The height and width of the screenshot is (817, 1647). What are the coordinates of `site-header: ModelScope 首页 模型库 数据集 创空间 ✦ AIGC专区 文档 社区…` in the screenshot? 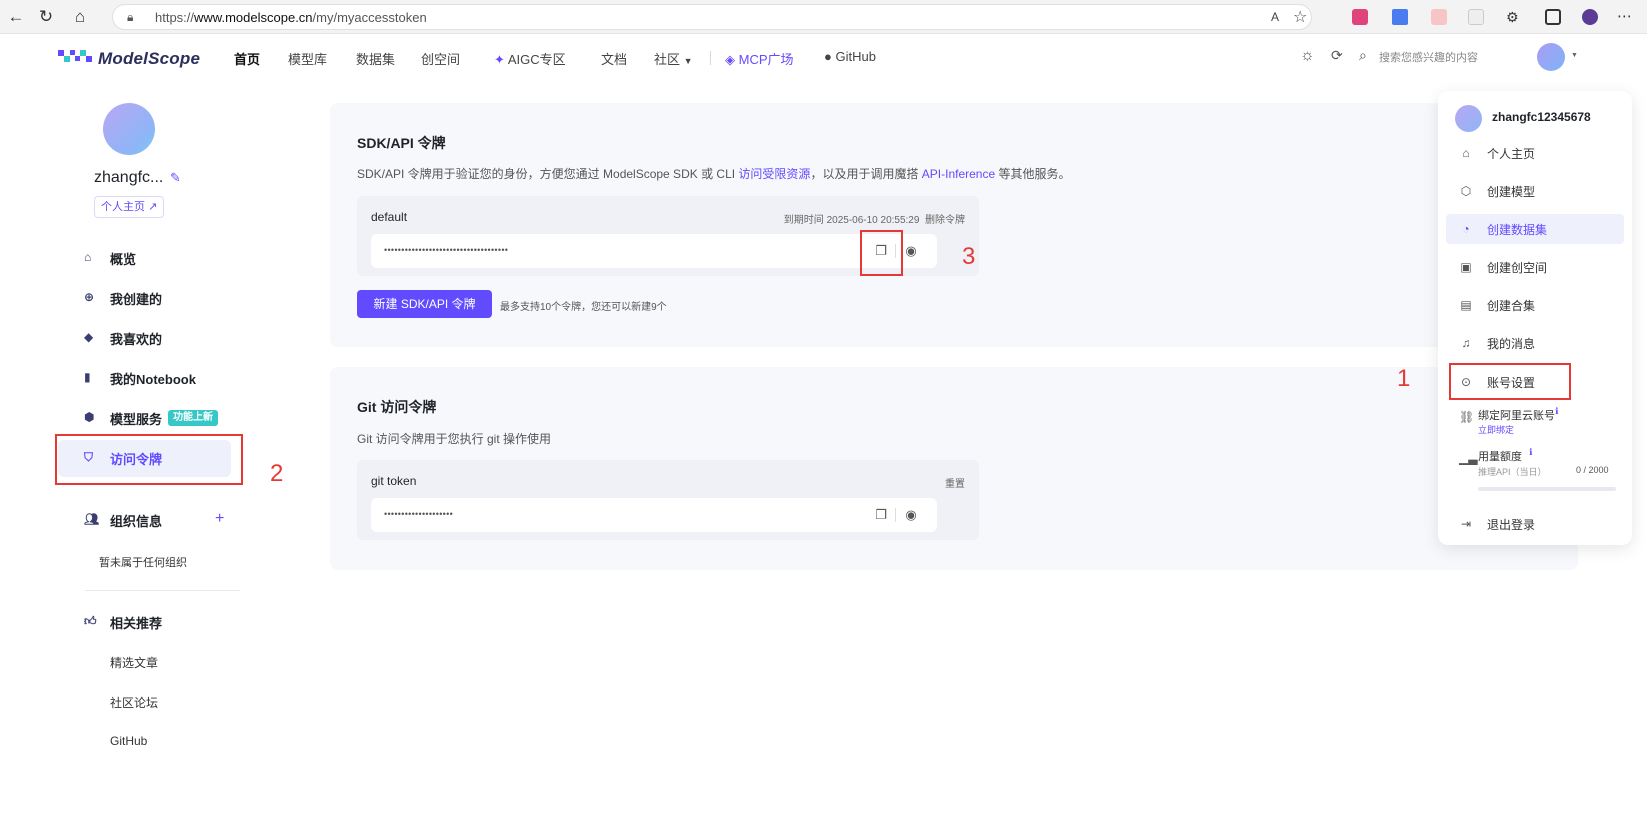 It's located at (823, 62).